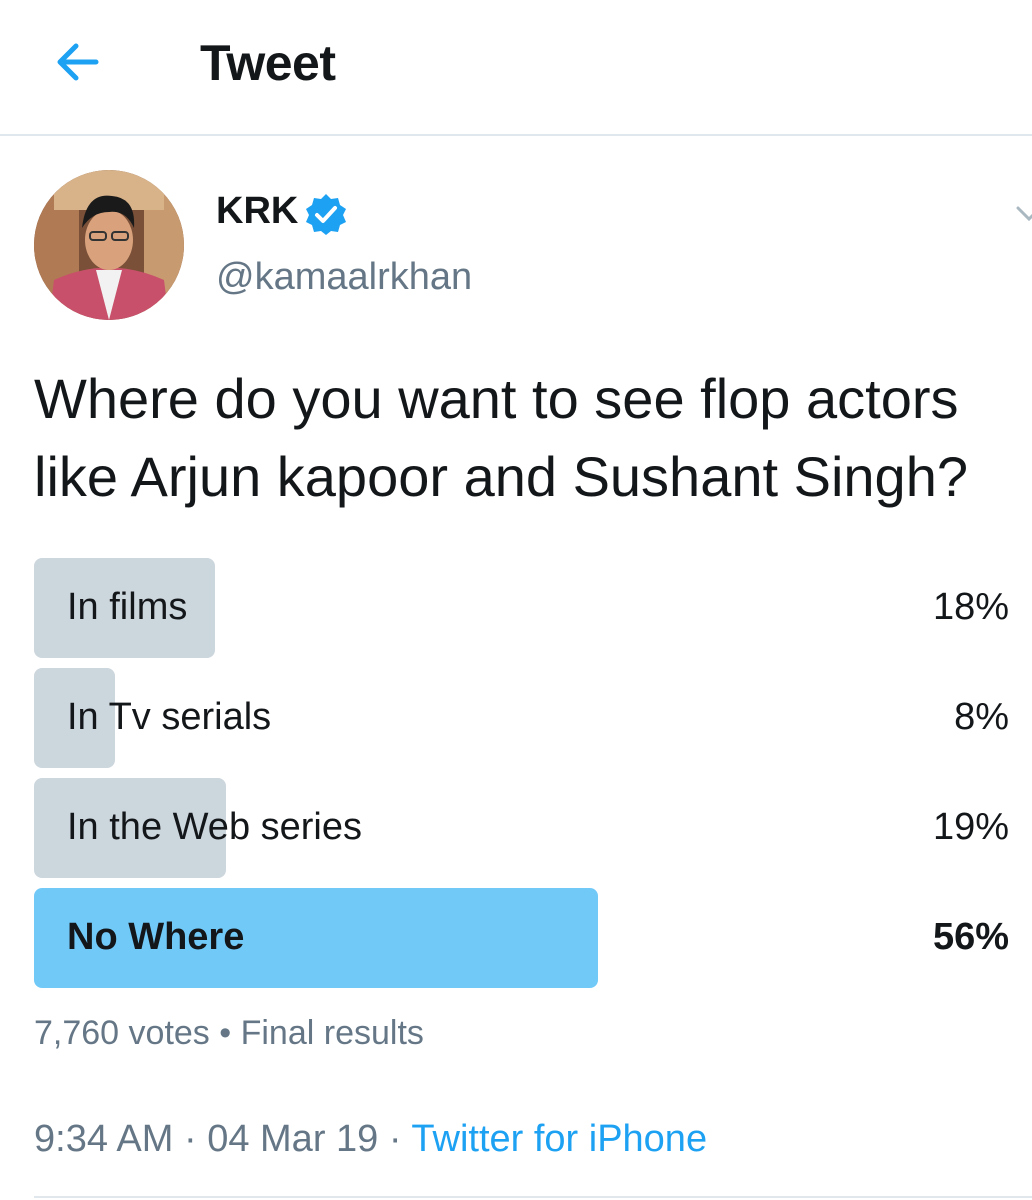 The height and width of the screenshot is (1200, 1032). I want to click on poll-option-percent: 8%, so click(981, 717).